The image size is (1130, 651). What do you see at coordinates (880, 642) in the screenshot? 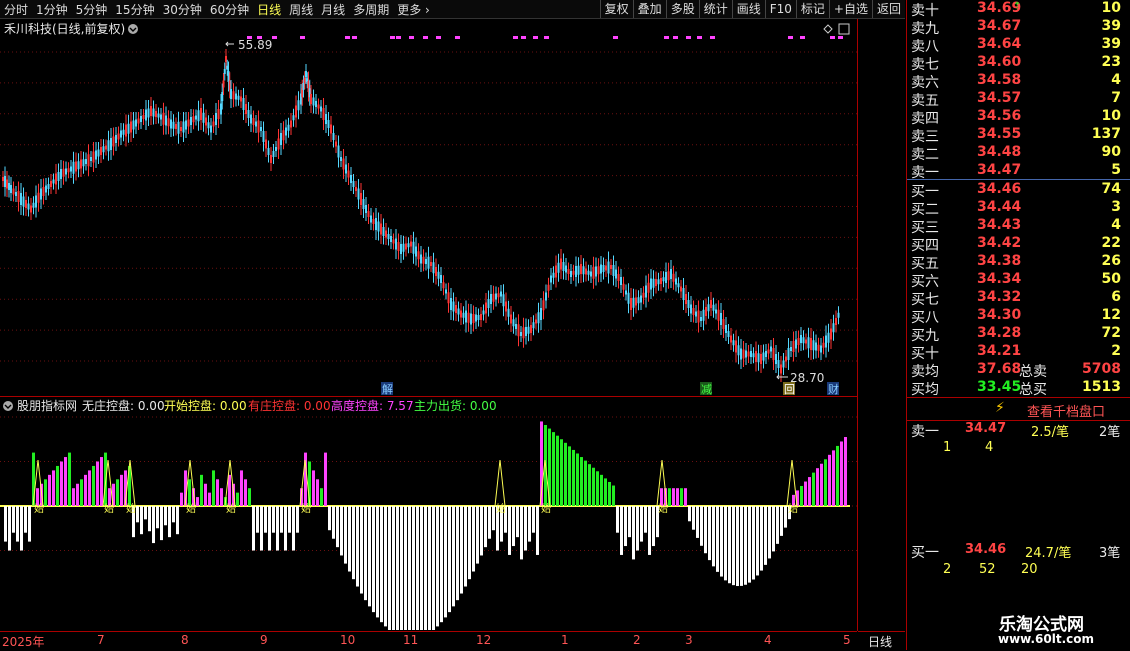
I see `period-indicator: 日线` at bounding box center [880, 642].